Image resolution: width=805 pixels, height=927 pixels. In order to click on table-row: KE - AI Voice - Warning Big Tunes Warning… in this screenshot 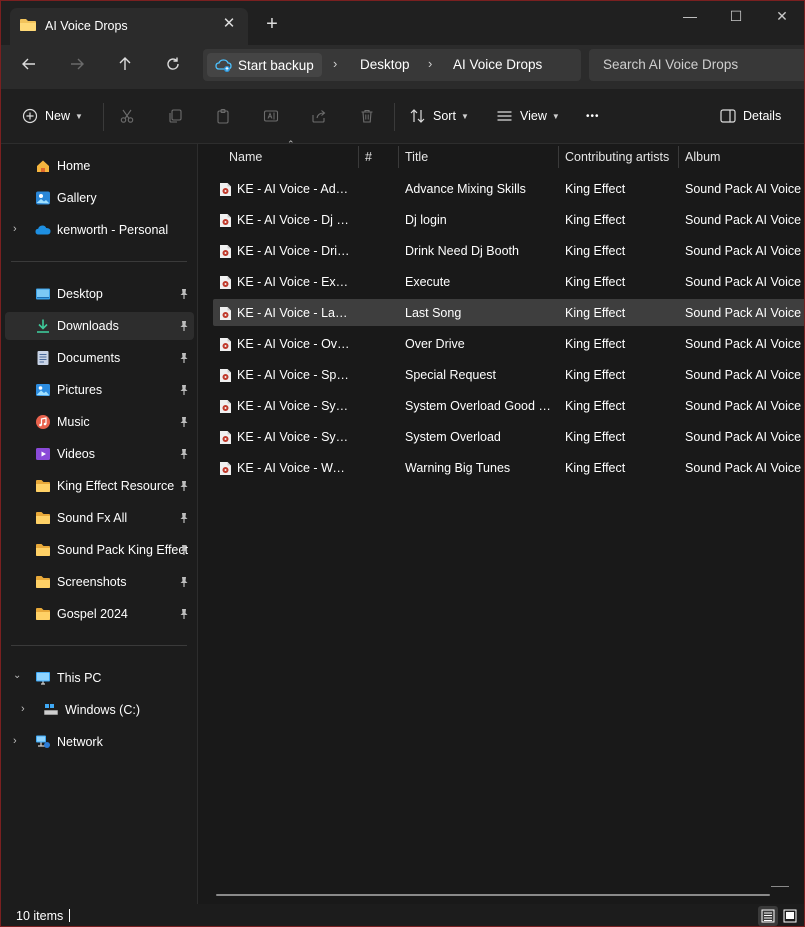, I will do `click(508, 467)`.